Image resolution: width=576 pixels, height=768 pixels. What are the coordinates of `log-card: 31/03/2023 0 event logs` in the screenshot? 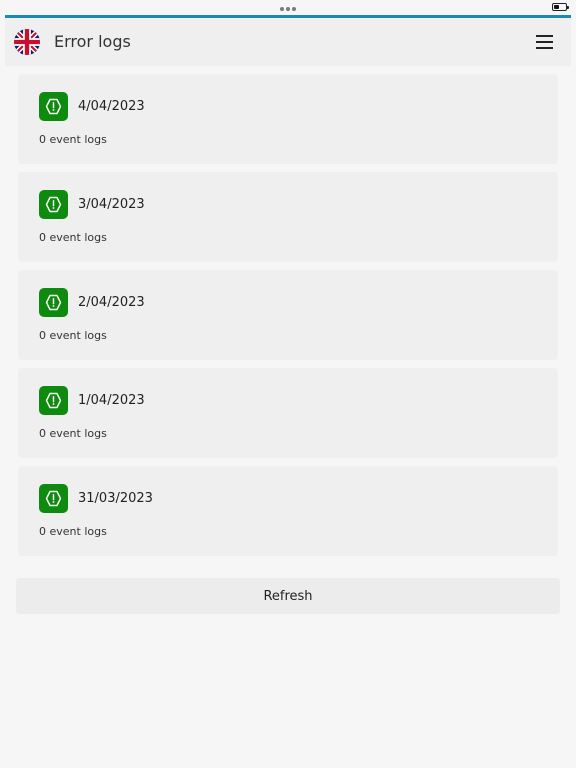 It's located at (288, 511).